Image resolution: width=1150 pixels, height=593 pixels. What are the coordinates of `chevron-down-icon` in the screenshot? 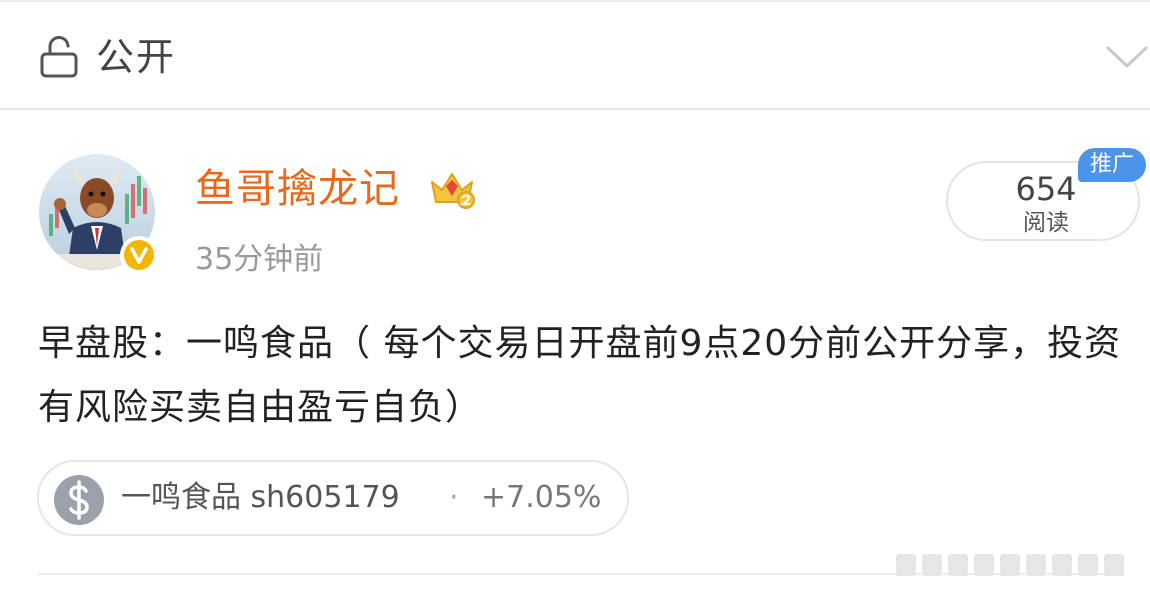 It's located at (1127, 57).